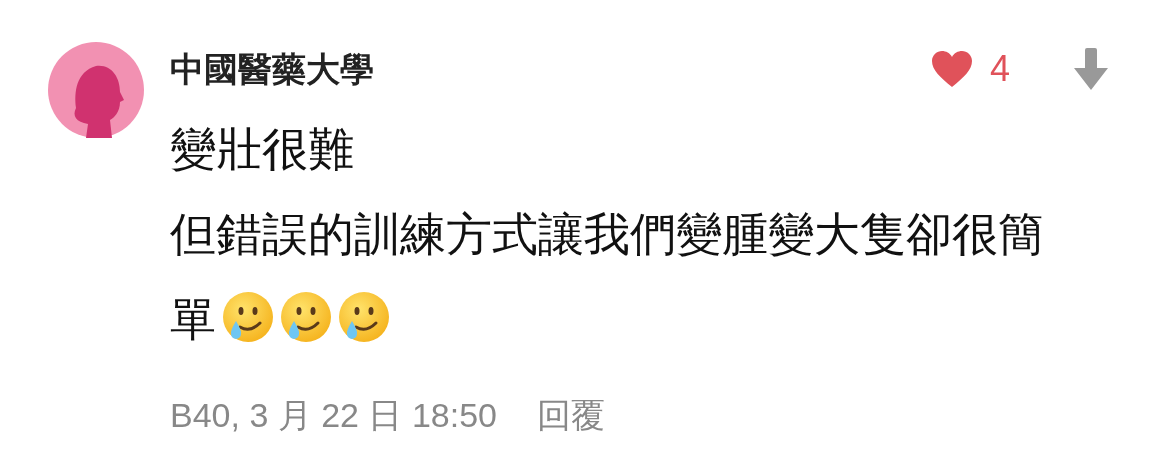 This screenshot has width=1170, height=452. Describe the element at coordinates (951, 69) in the screenshot. I see `heart-icon` at that location.